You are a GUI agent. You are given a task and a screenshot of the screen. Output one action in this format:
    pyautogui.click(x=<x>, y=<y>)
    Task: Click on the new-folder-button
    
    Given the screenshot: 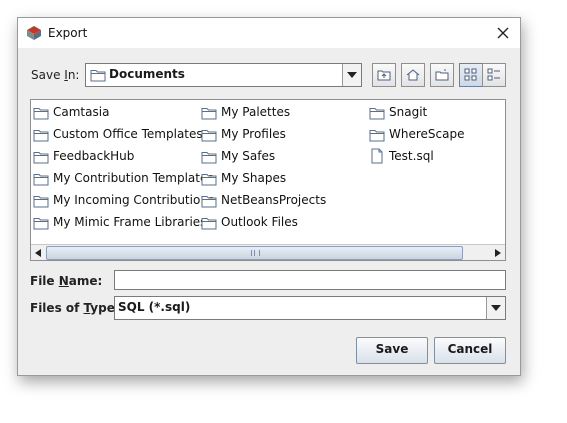 What is the action you would take?
    pyautogui.click(x=442, y=75)
    